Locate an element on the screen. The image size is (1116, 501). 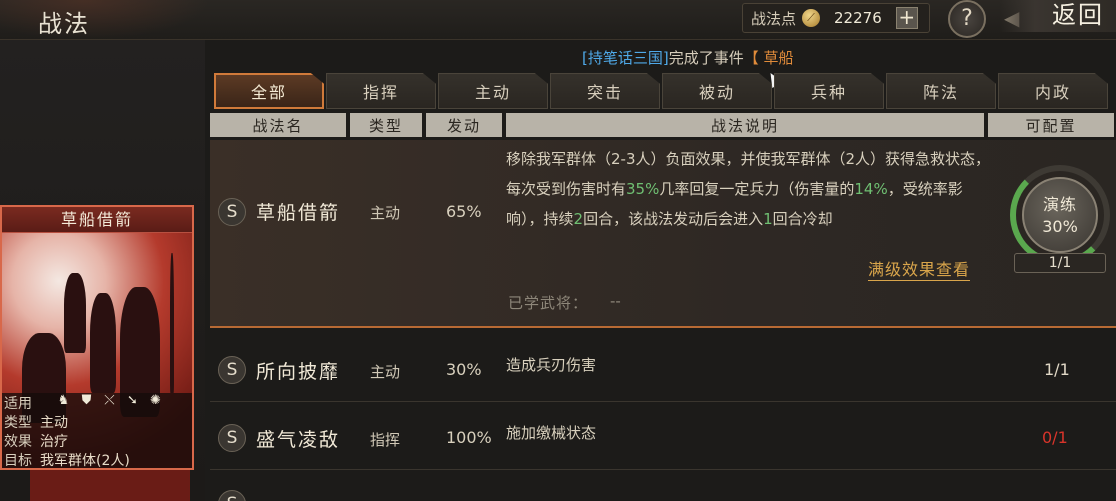
effect-value: 治疗 is located at coordinates (54, 442).